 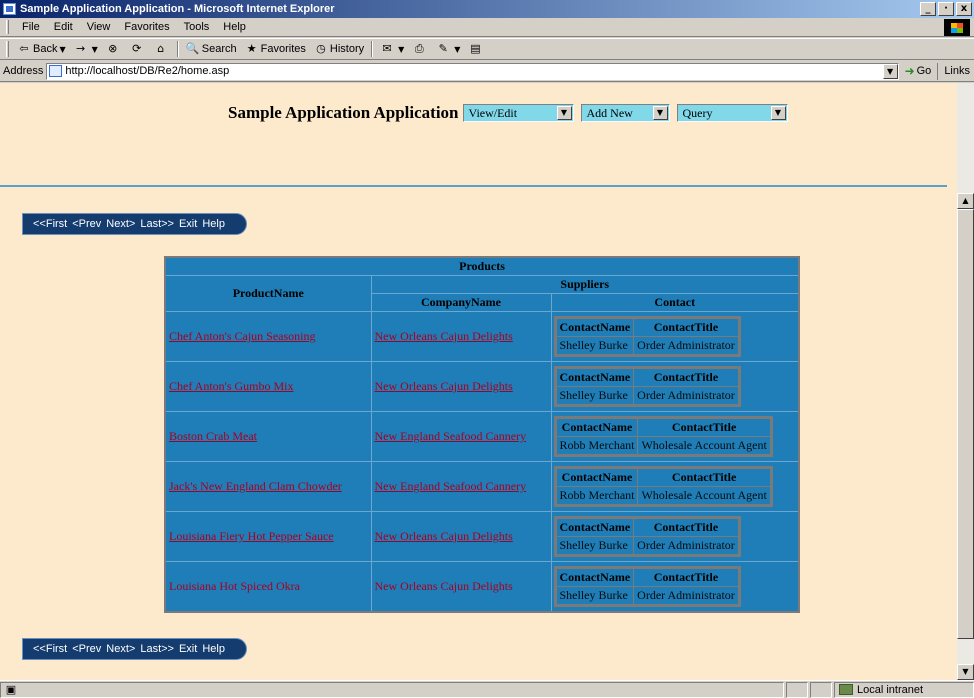 What do you see at coordinates (946, 9) in the screenshot?
I see `maximize-button: ·` at bounding box center [946, 9].